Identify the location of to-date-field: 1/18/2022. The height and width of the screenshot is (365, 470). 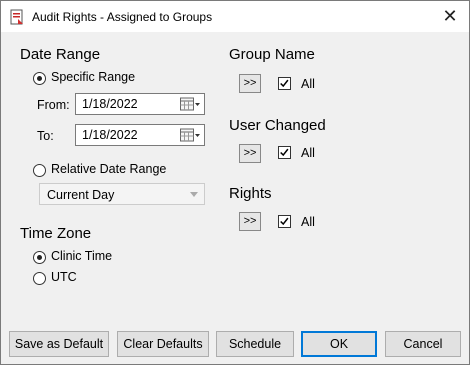
(140, 135).